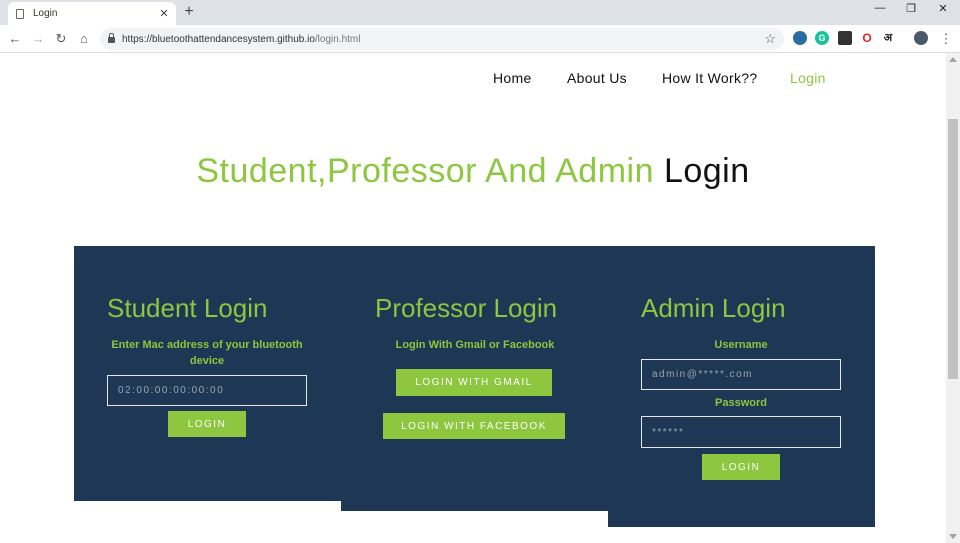  What do you see at coordinates (38, 39) in the screenshot?
I see `forward-icon: →` at bounding box center [38, 39].